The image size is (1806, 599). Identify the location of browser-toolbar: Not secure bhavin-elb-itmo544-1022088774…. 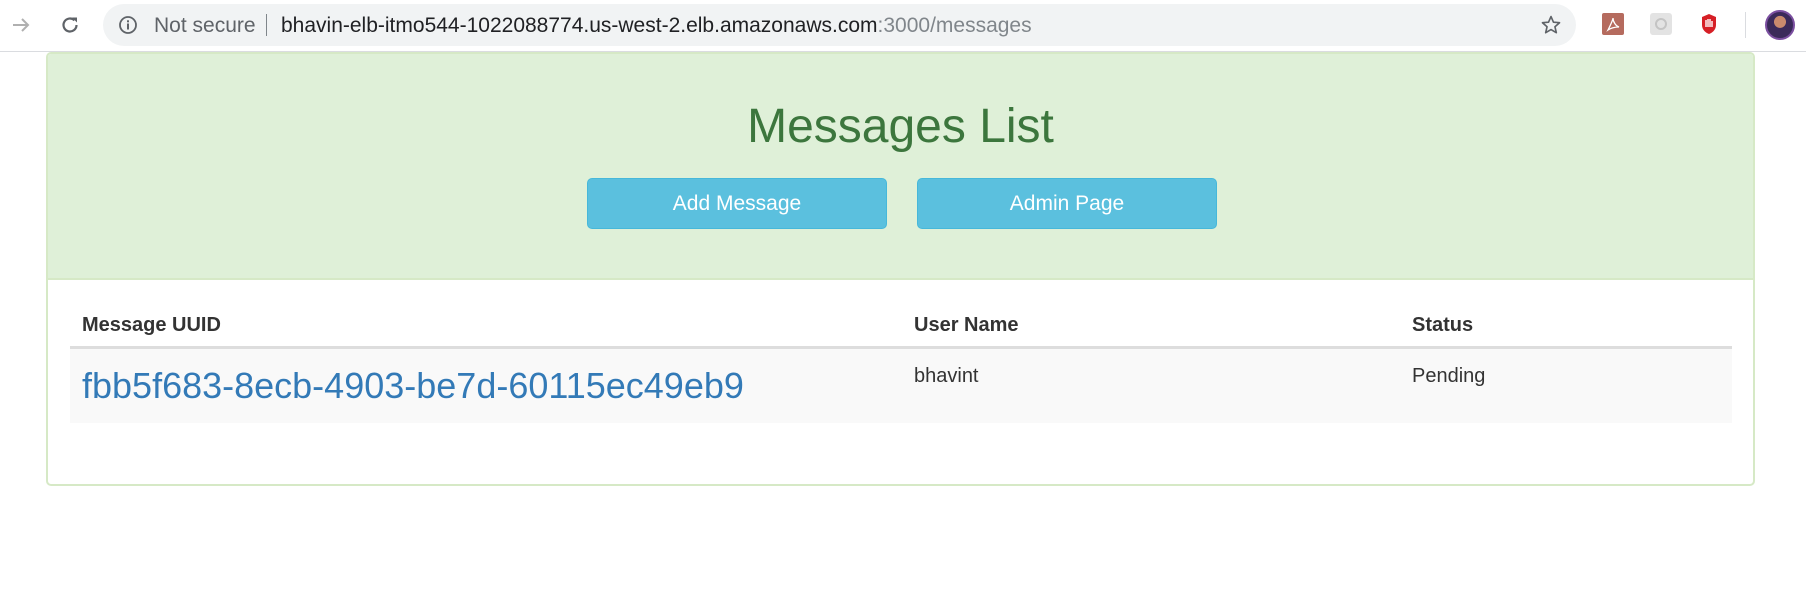
(903, 26).